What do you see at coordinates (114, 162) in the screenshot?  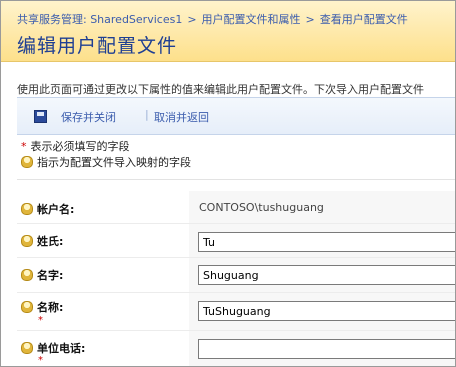 I see `mapped-legend-text: 指示为配置文件导入映射的字段` at bounding box center [114, 162].